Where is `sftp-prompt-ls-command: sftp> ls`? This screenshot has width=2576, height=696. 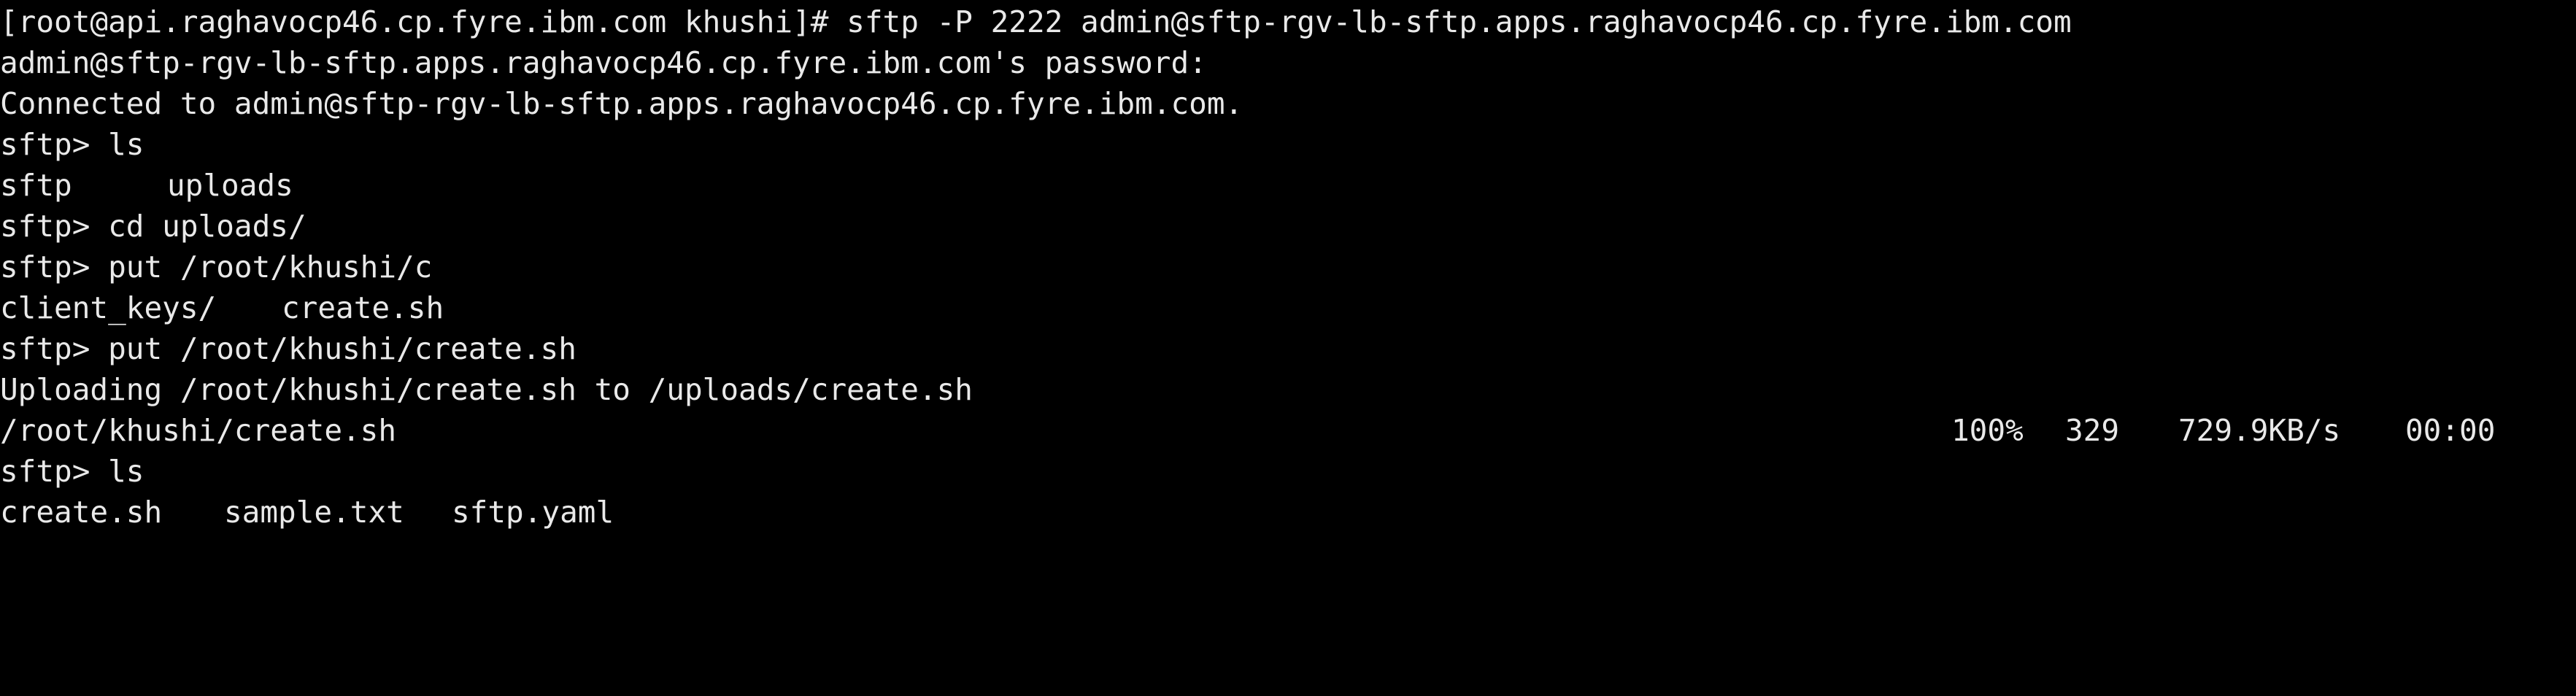
sftp-prompt-ls-command: sftp> ls is located at coordinates (72, 144).